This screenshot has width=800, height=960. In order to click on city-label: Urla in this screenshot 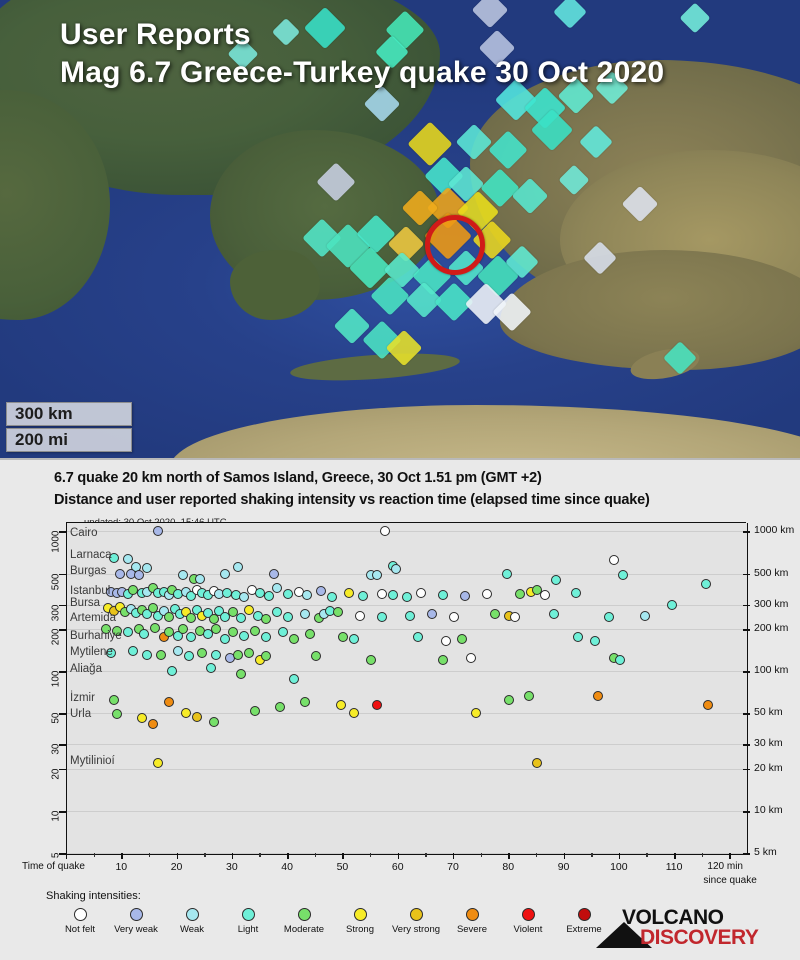, I will do `click(81, 713)`.